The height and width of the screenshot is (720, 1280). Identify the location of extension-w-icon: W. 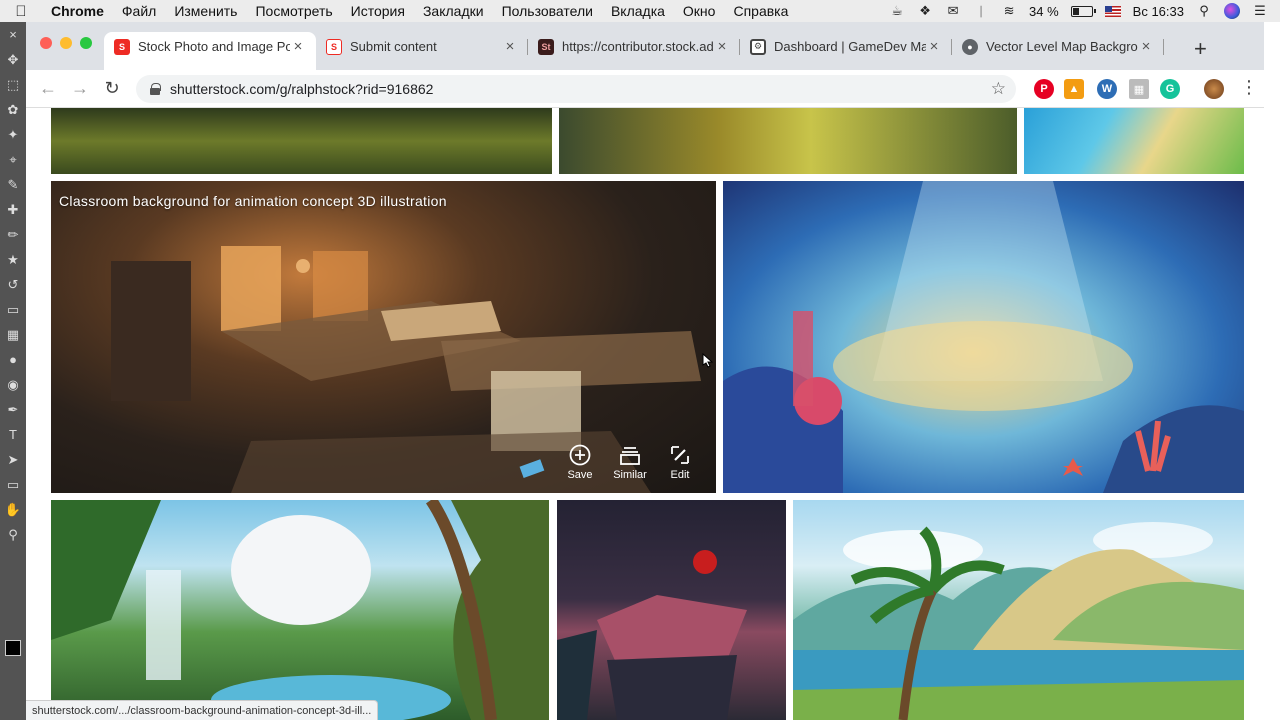
(1107, 89).